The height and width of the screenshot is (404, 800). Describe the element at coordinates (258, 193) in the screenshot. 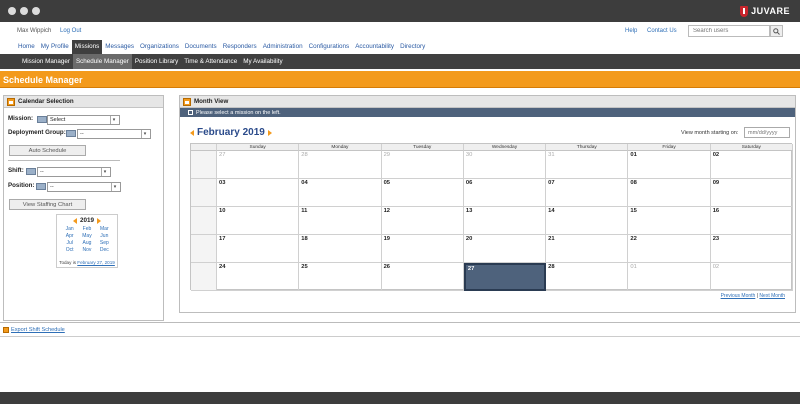

I see `calendar-day: 03` at that location.